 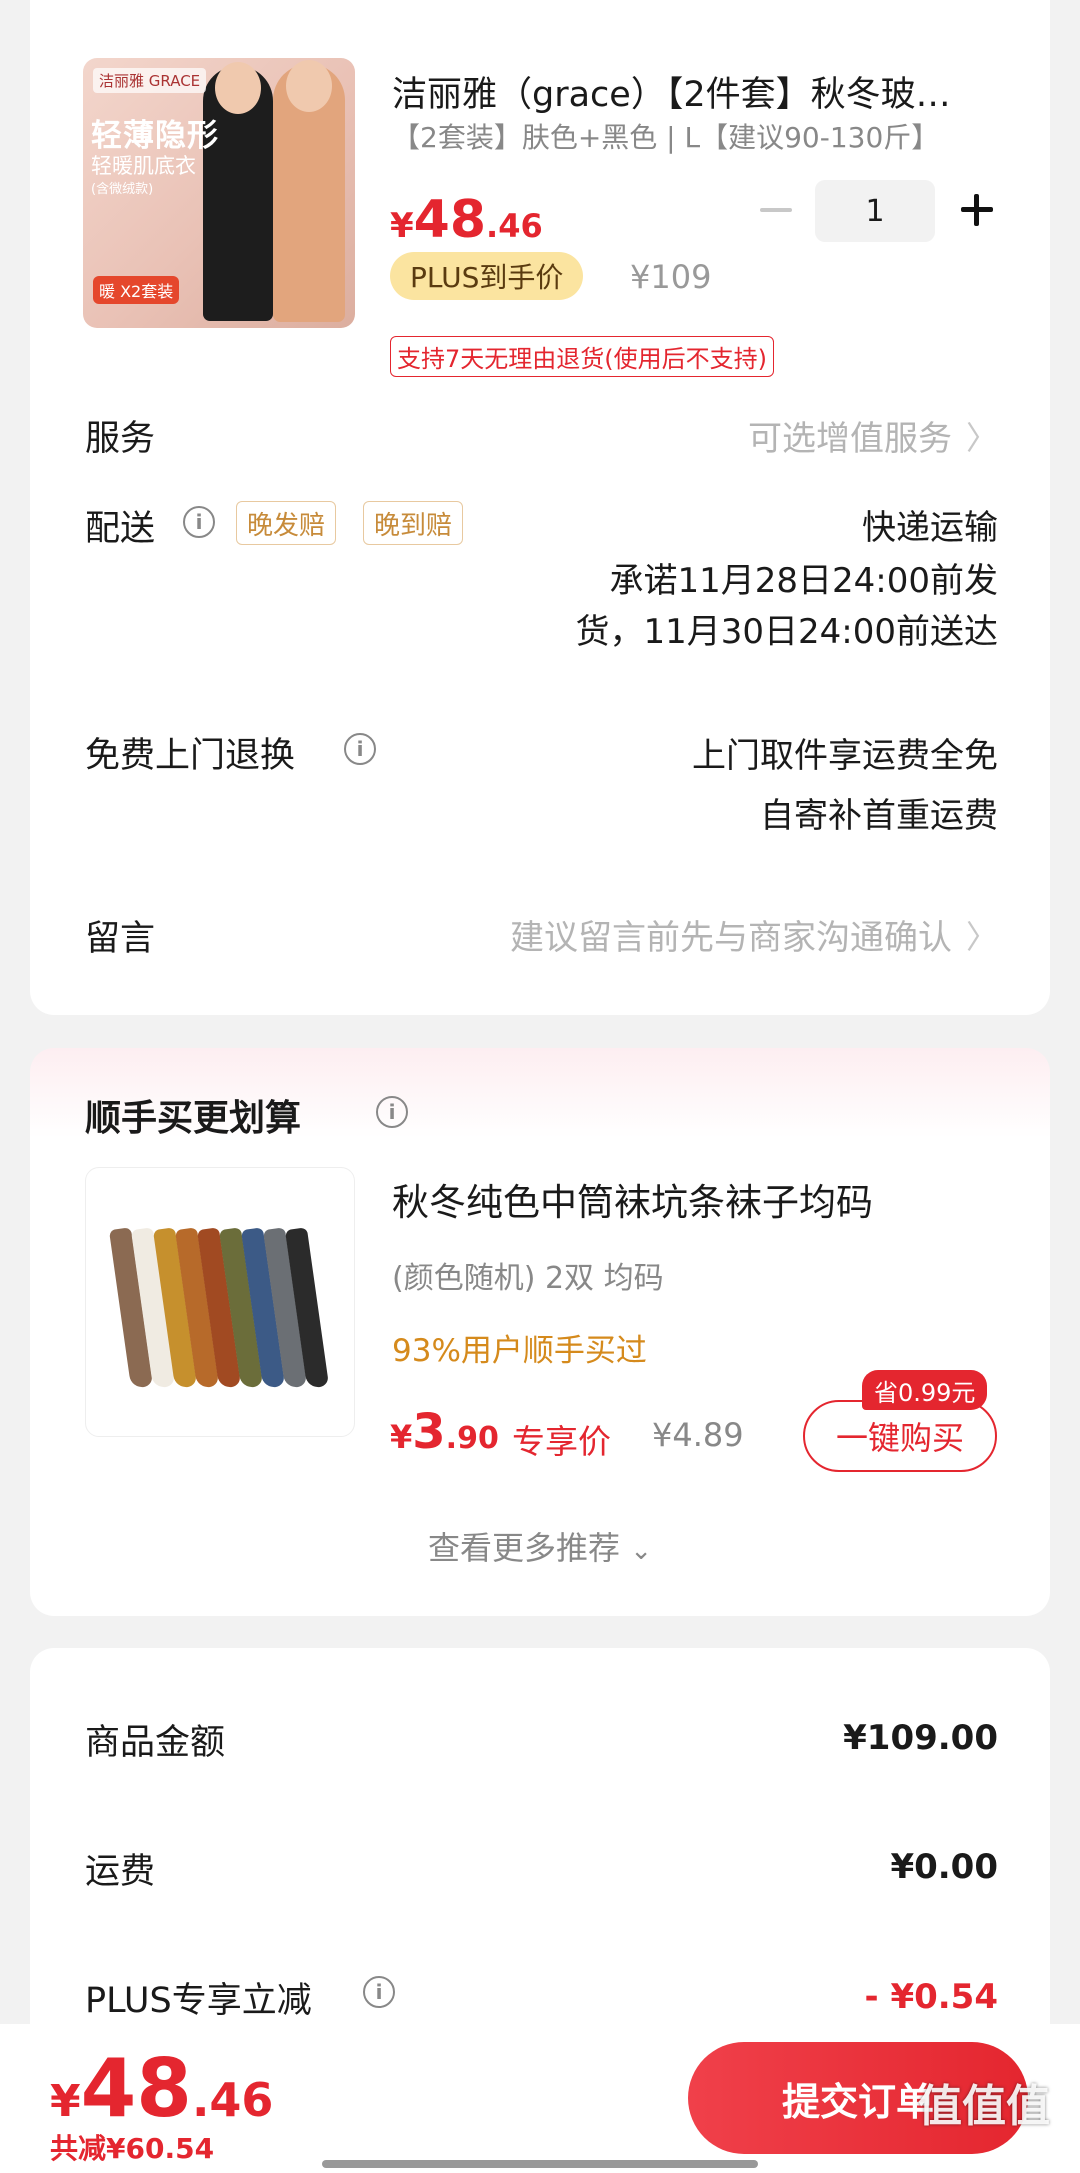 What do you see at coordinates (920, 1738) in the screenshot?
I see `goods-amount-value: ¥109.00` at bounding box center [920, 1738].